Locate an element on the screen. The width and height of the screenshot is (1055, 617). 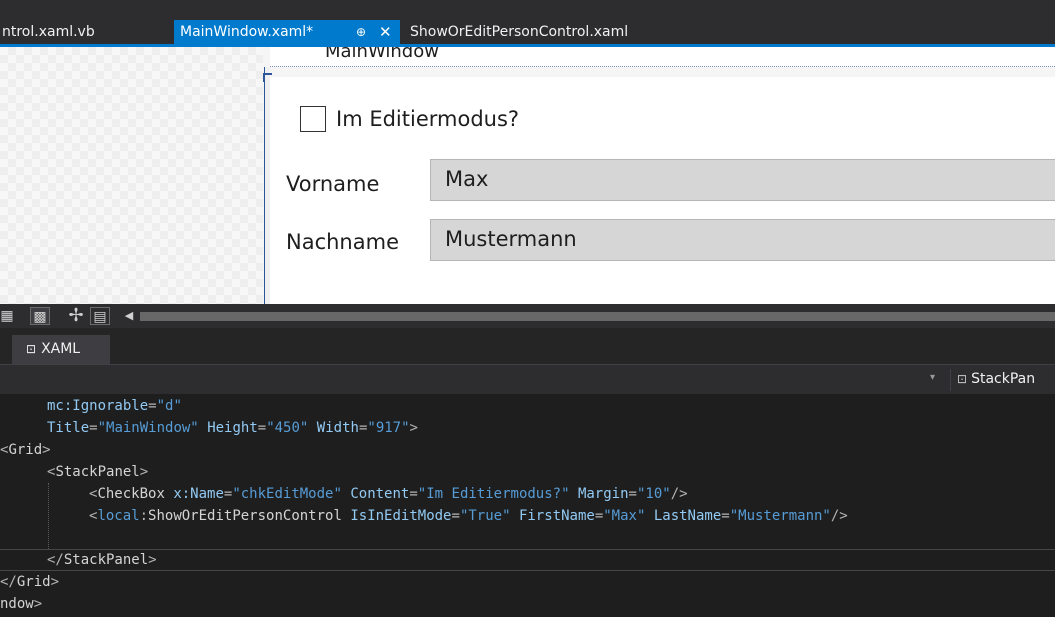
designer-background is located at coordinates (131, 175).